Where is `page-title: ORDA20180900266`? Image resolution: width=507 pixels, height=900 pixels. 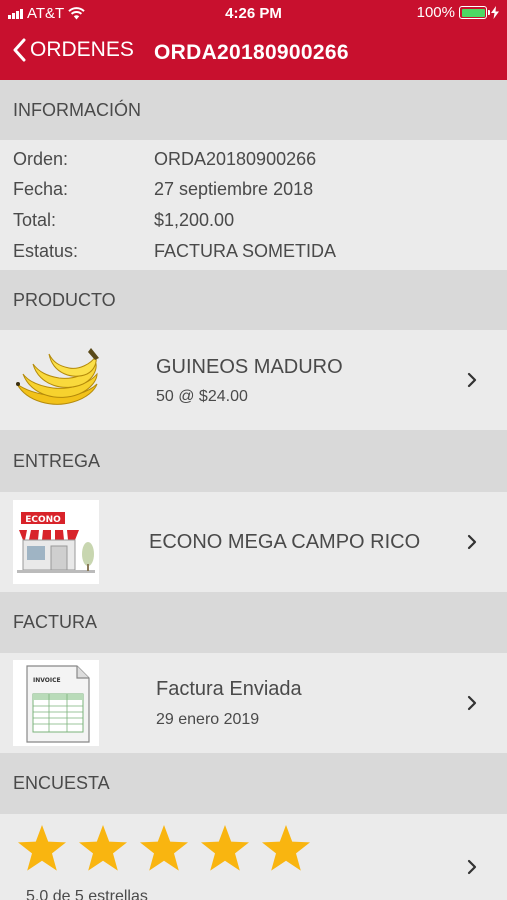
page-title: ORDA20180900266 is located at coordinates (251, 52).